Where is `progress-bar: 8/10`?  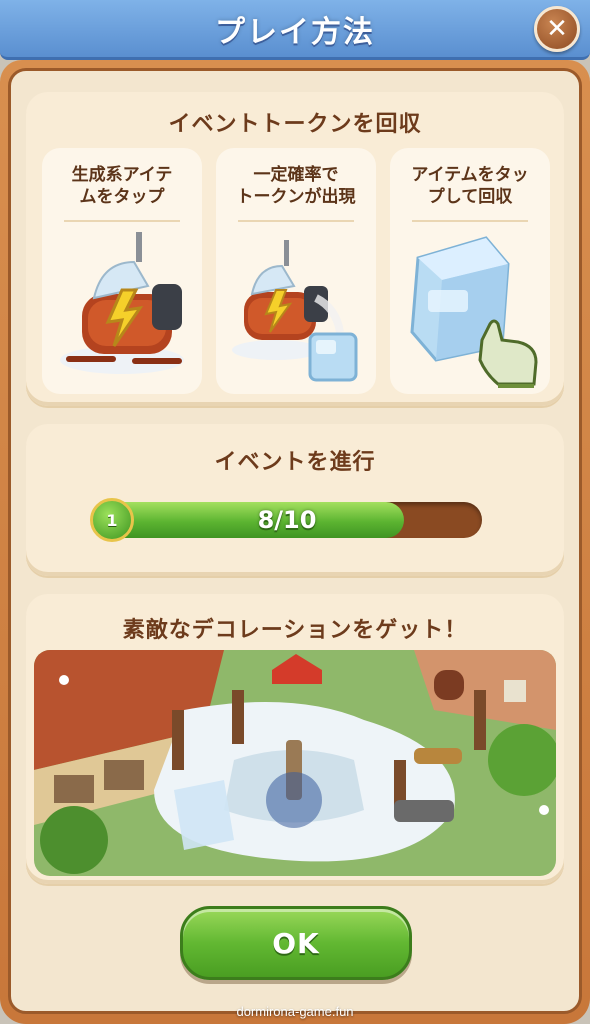 progress-bar: 8/10 is located at coordinates (287, 520).